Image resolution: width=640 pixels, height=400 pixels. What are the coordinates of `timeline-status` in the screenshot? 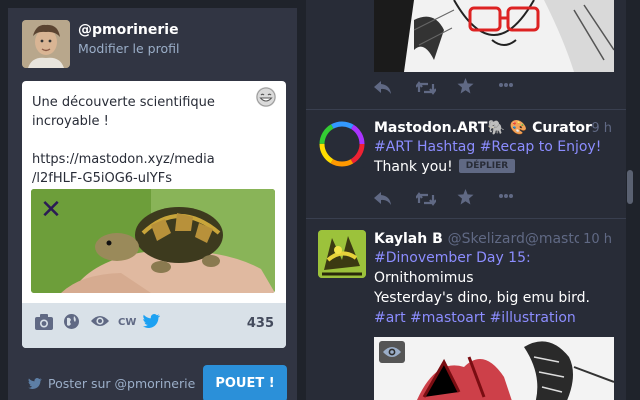 It's located at (466, 55).